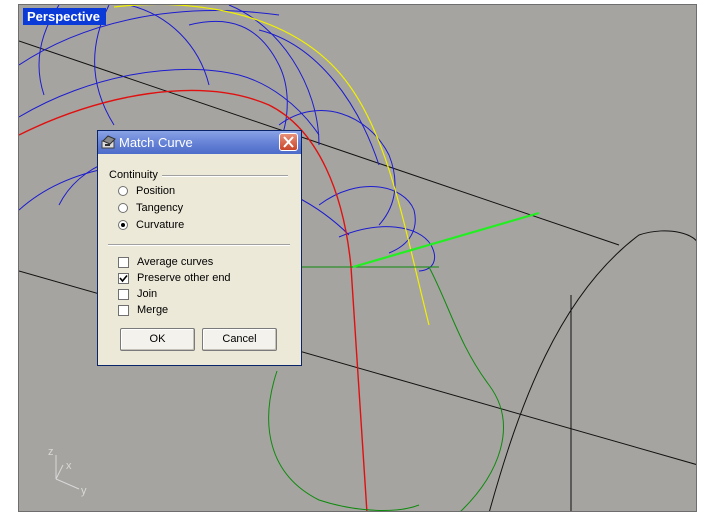 Image resolution: width=702 pixels, height=516 pixels. What do you see at coordinates (133, 175) in the screenshot?
I see `continuity-group-label: Continuity` at bounding box center [133, 175].